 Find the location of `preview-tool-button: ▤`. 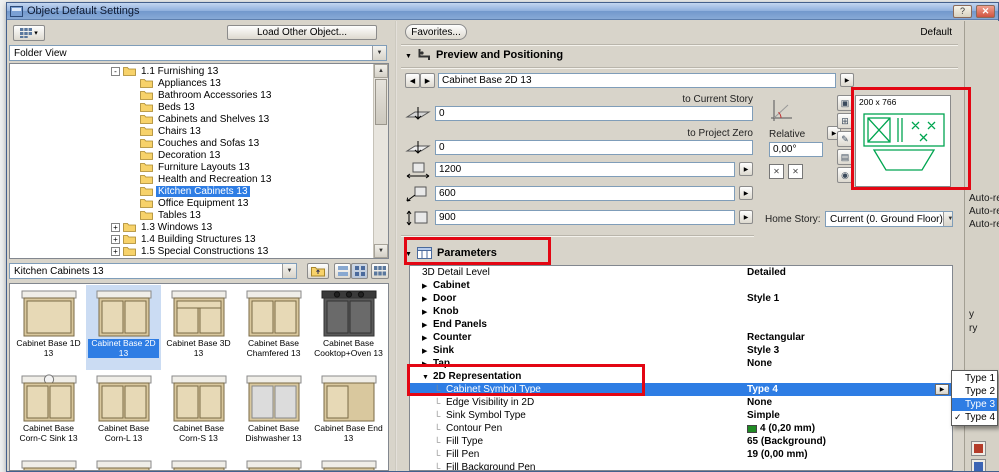

preview-tool-button: ▤ is located at coordinates (845, 157).